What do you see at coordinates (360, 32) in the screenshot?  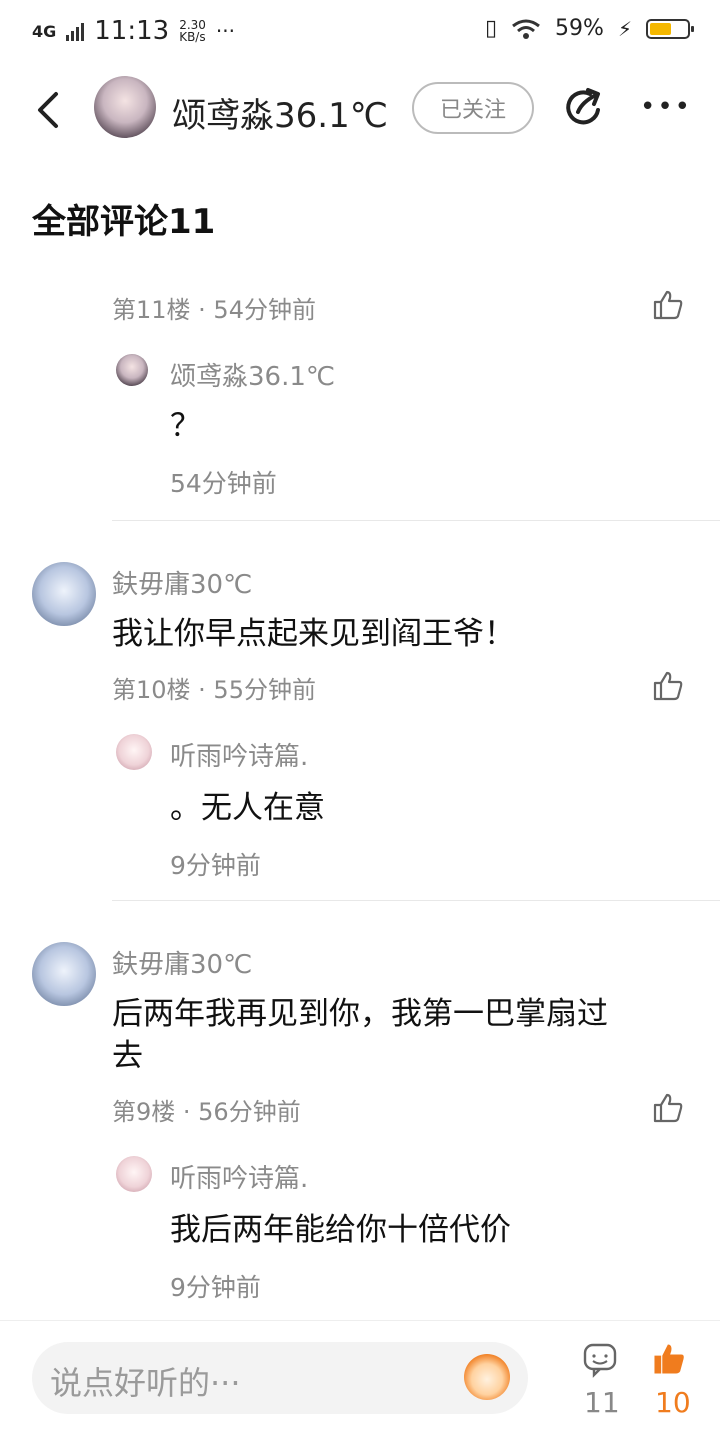 I see `status-bar: 4G 11:13 2.30 KB/s ··· ▯ 59% ⚡` at bounding box center [360, 32].